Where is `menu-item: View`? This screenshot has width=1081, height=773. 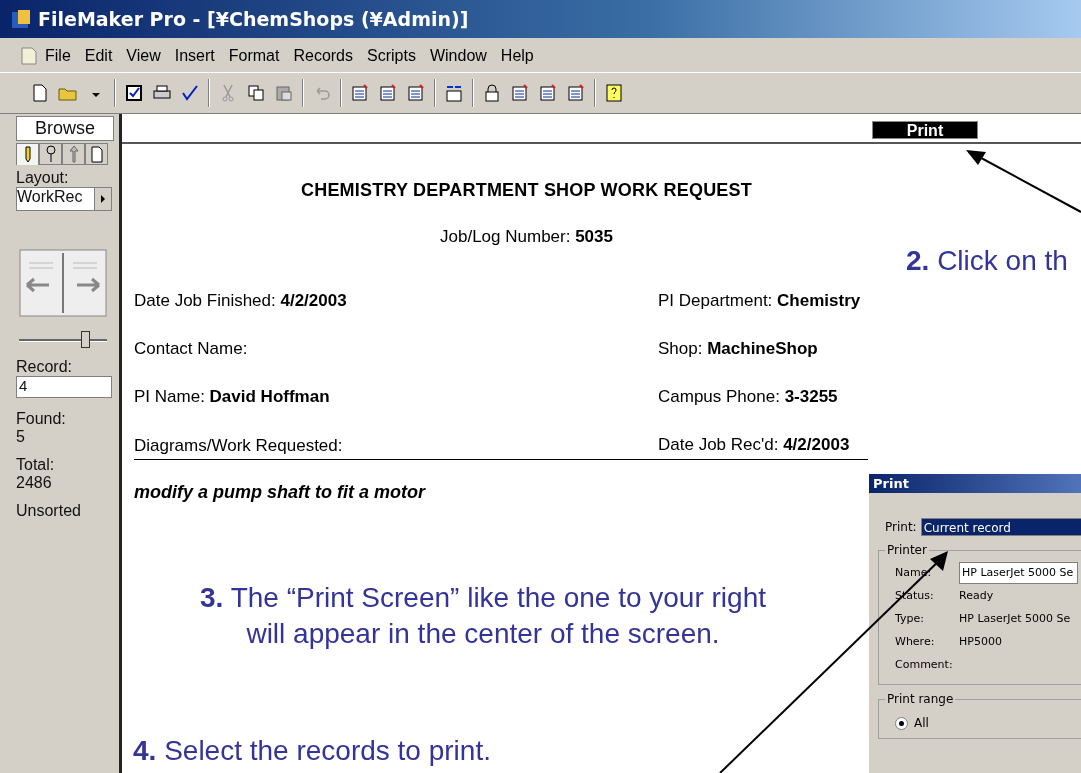
menu-item: View is located at coordinates (143, 56).